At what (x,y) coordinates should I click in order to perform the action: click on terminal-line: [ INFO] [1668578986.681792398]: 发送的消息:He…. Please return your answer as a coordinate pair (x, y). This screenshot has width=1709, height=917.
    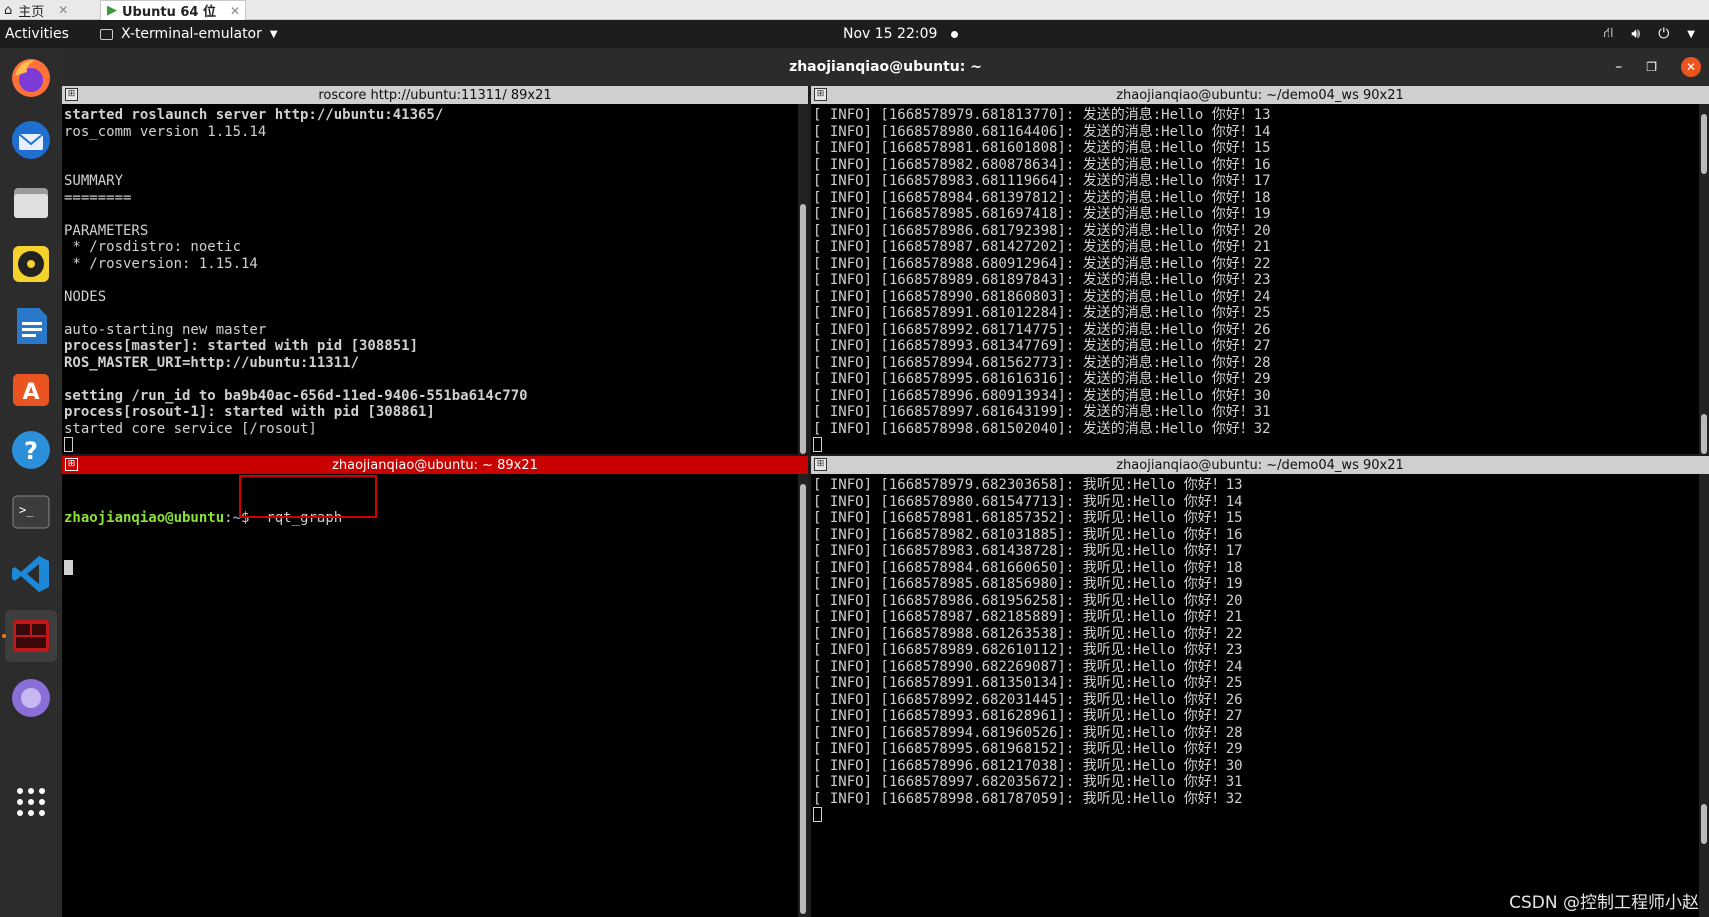
    Looking at the image, I should click on (1042, 230).